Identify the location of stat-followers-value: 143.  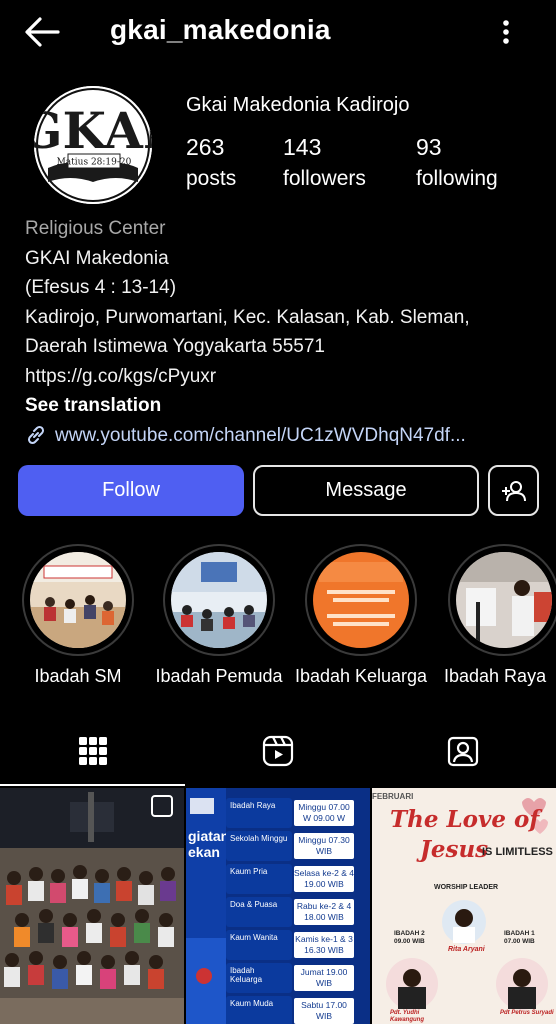
(302, 147).